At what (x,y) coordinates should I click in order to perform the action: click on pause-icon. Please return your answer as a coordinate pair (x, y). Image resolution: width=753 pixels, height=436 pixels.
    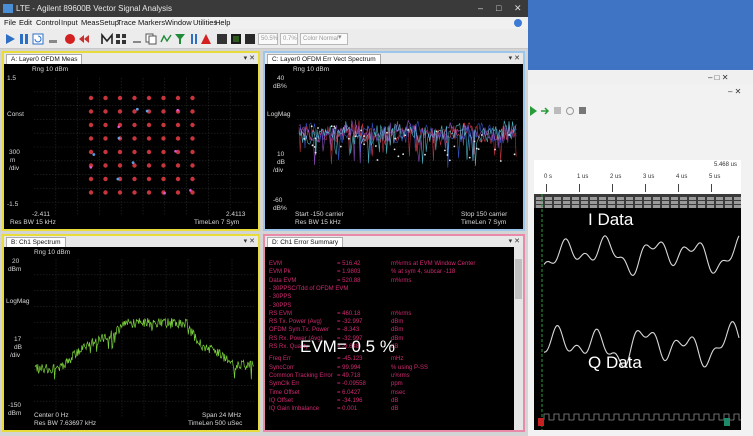
    Looking at the image, I should click on (24, 39).